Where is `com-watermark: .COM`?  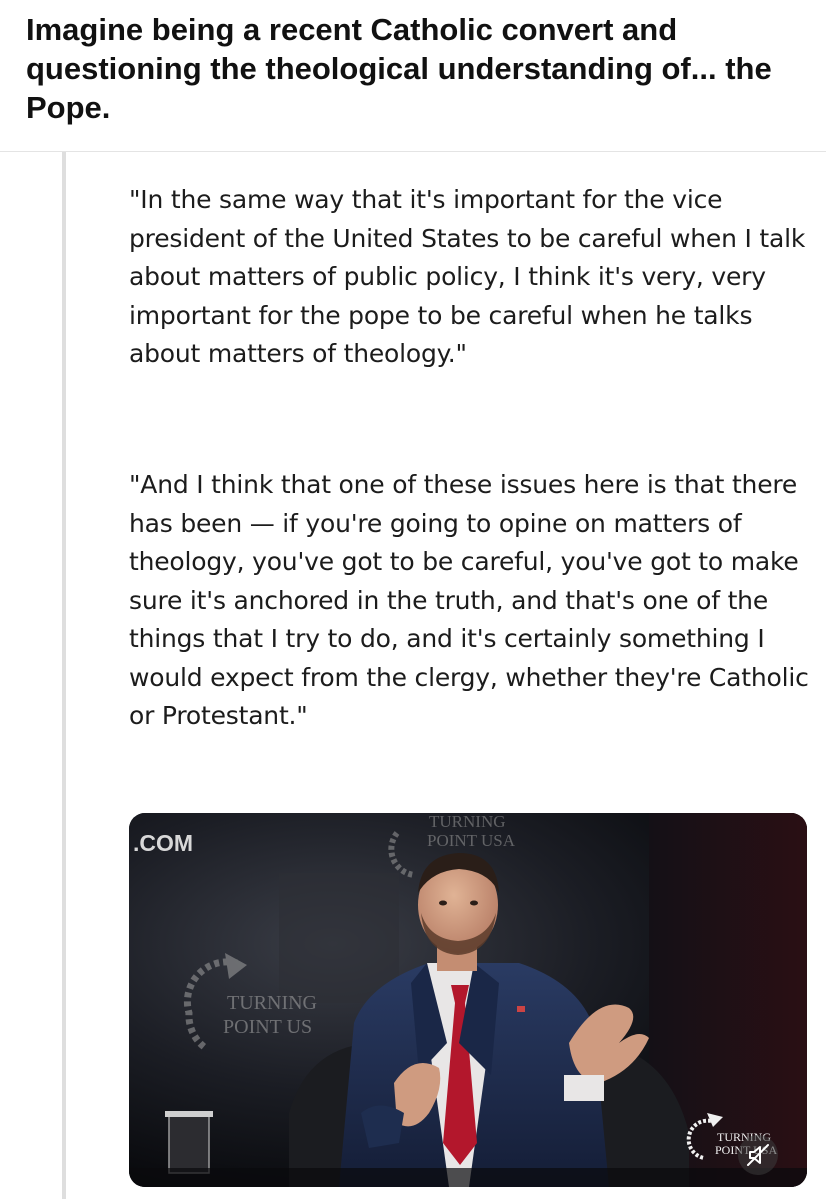 com-watermark: .COM is located at coordinates (163, 843).